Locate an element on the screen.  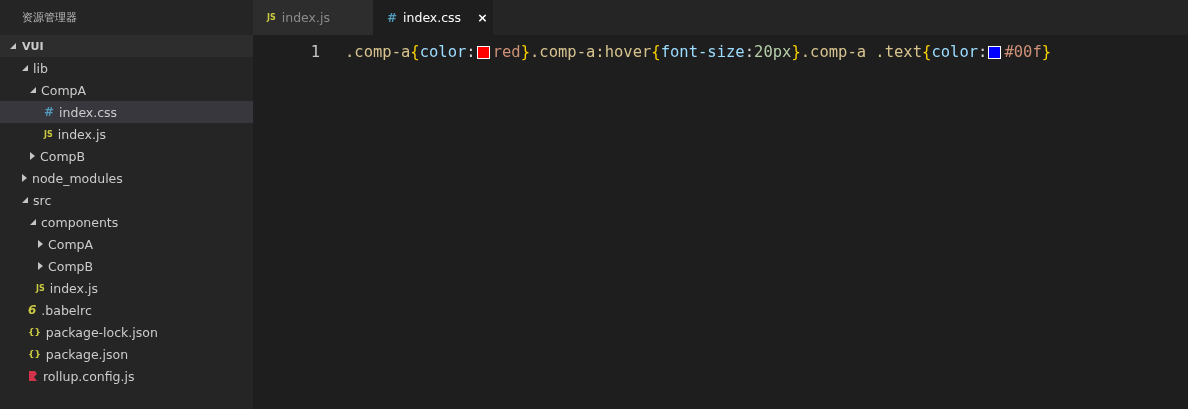
file-item: 6 .babelrc is located at coordinates (126, 310).